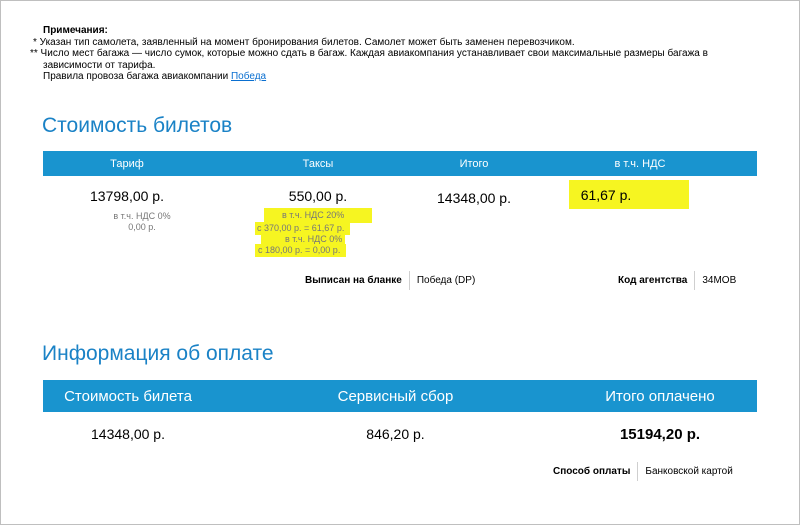 The image size is (800, 525). Describe the element at coordinates (137, 125) in the screenshot. I see `tickets-section-title: Стоимость билетов` at that location.